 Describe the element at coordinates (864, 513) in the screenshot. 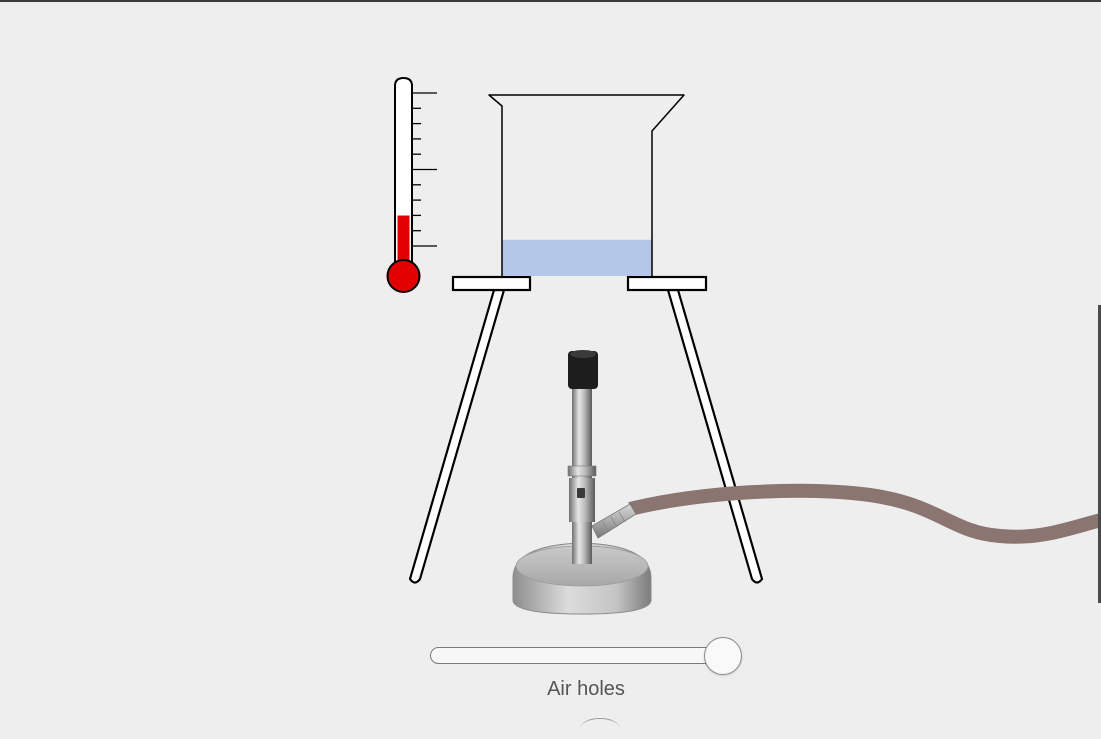

I see `gas-hose` at that location.